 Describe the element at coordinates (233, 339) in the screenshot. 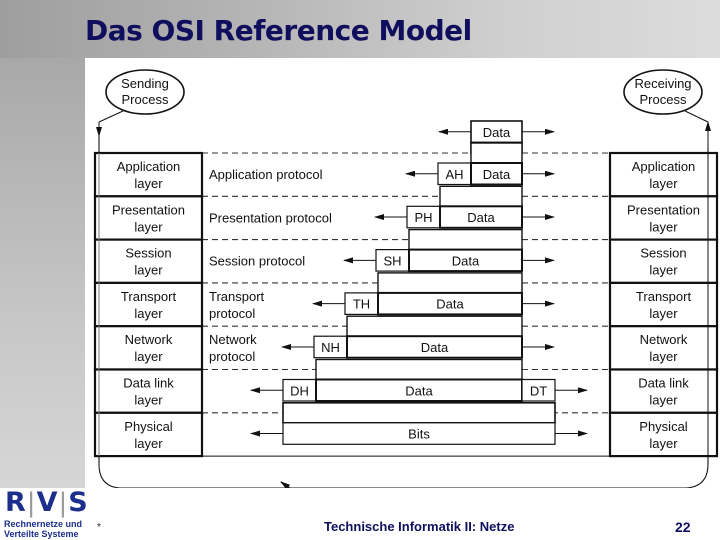

I see `protocol-label: Network` at that location.